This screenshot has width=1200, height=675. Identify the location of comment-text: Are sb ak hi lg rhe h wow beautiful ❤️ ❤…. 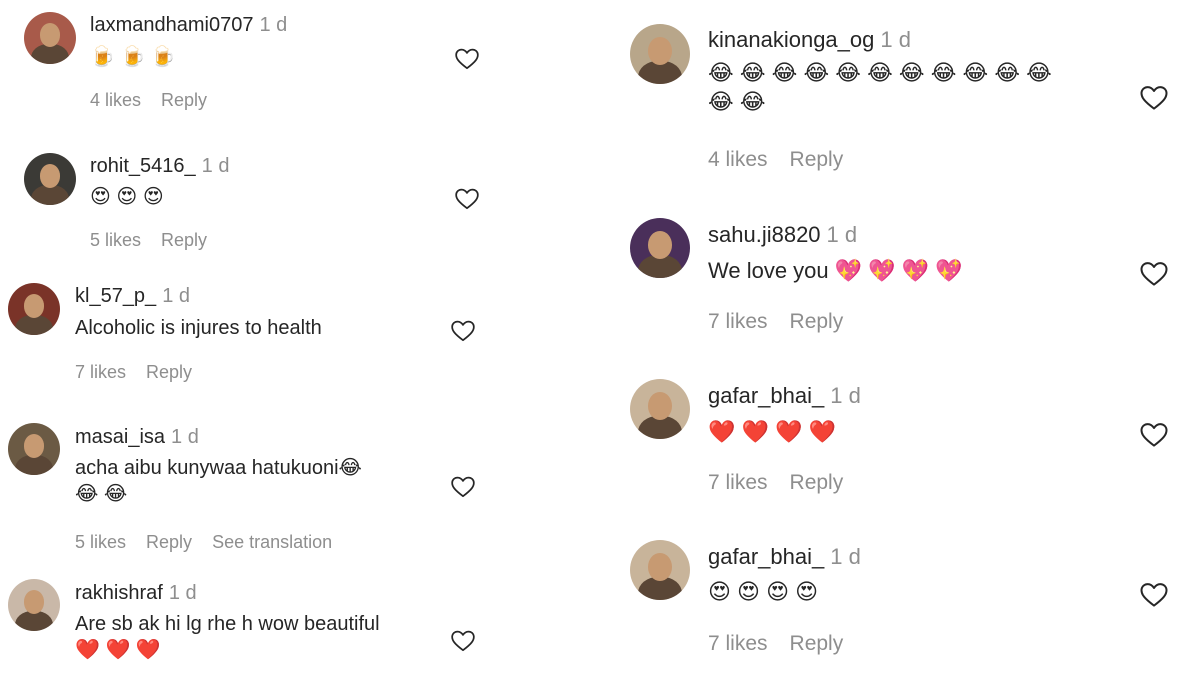
(227, 637).